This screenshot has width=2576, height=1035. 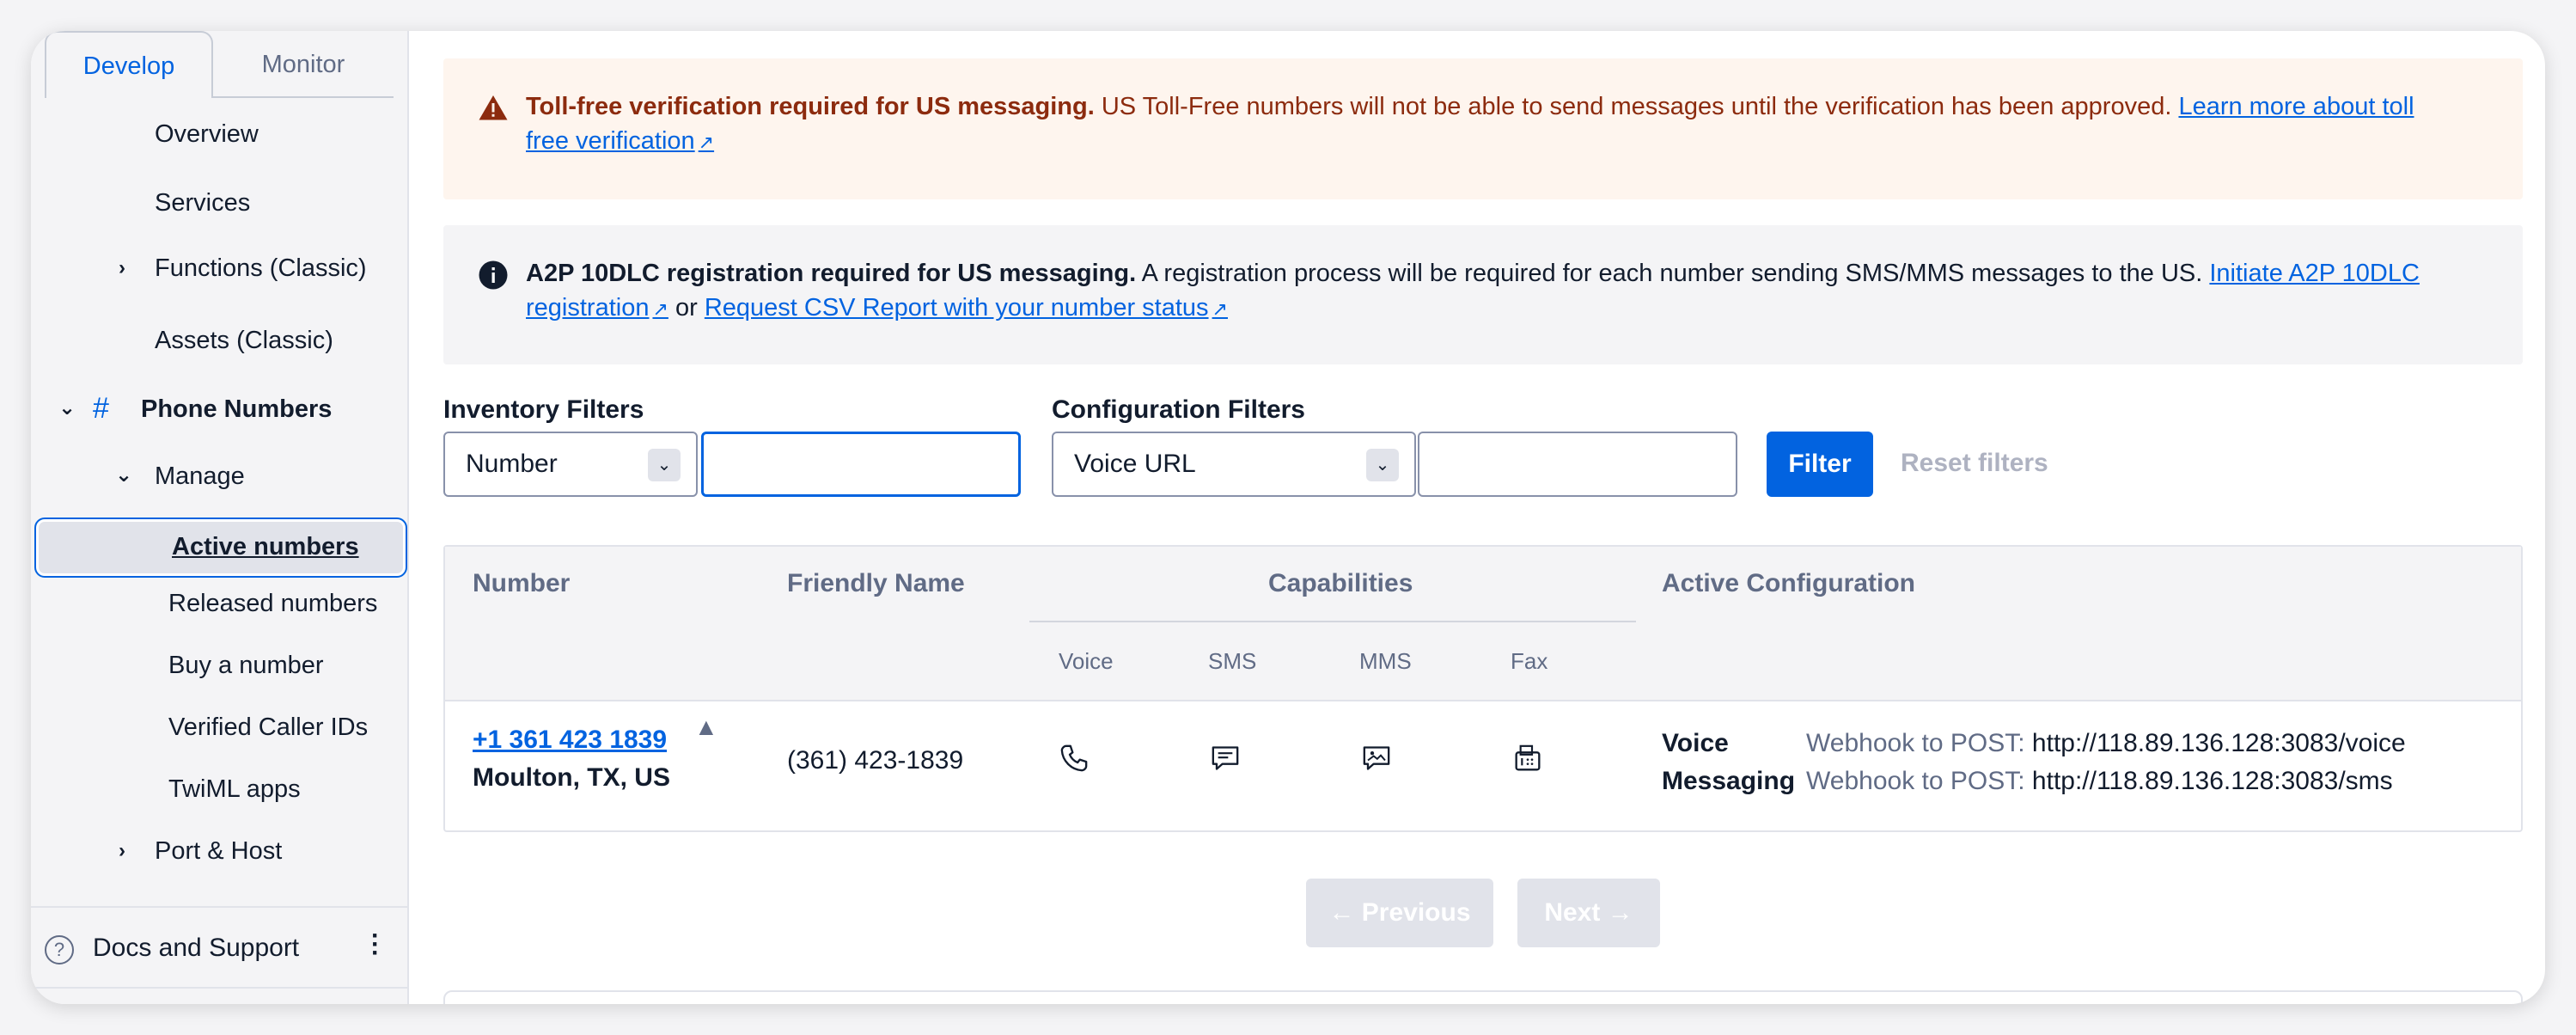 I want to click on docs-and-support: ? Docs and Support · · ·, so click(x=220, y=938).